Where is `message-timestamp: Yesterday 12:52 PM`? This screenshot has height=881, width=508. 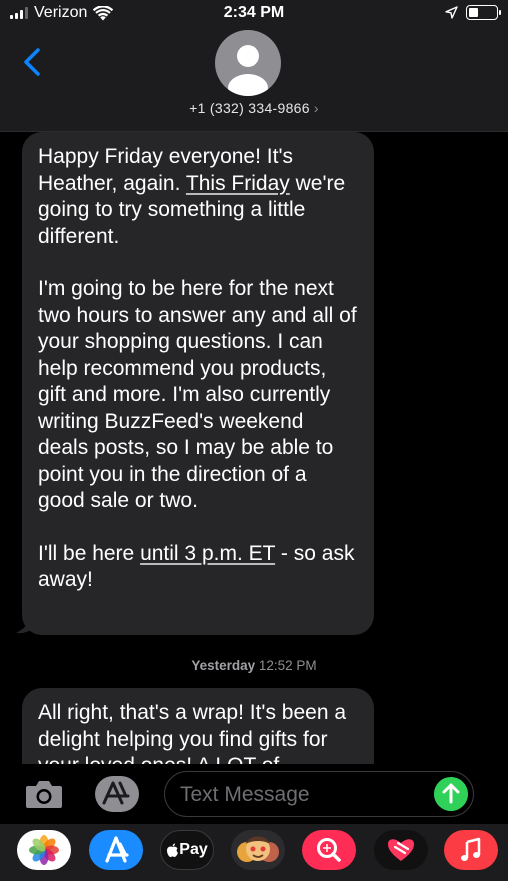 message-timestamp: Yesterday 12:52 PM is located at coordinates (254, 665).